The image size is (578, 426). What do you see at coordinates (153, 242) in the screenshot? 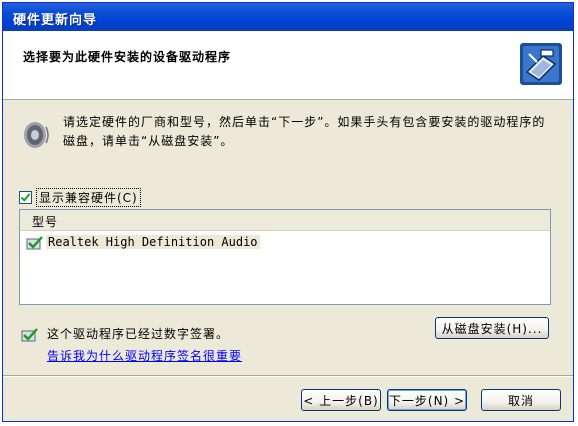
I see `list-item-label: Realtek High Definition Audio` at bounding box center [153, 242].